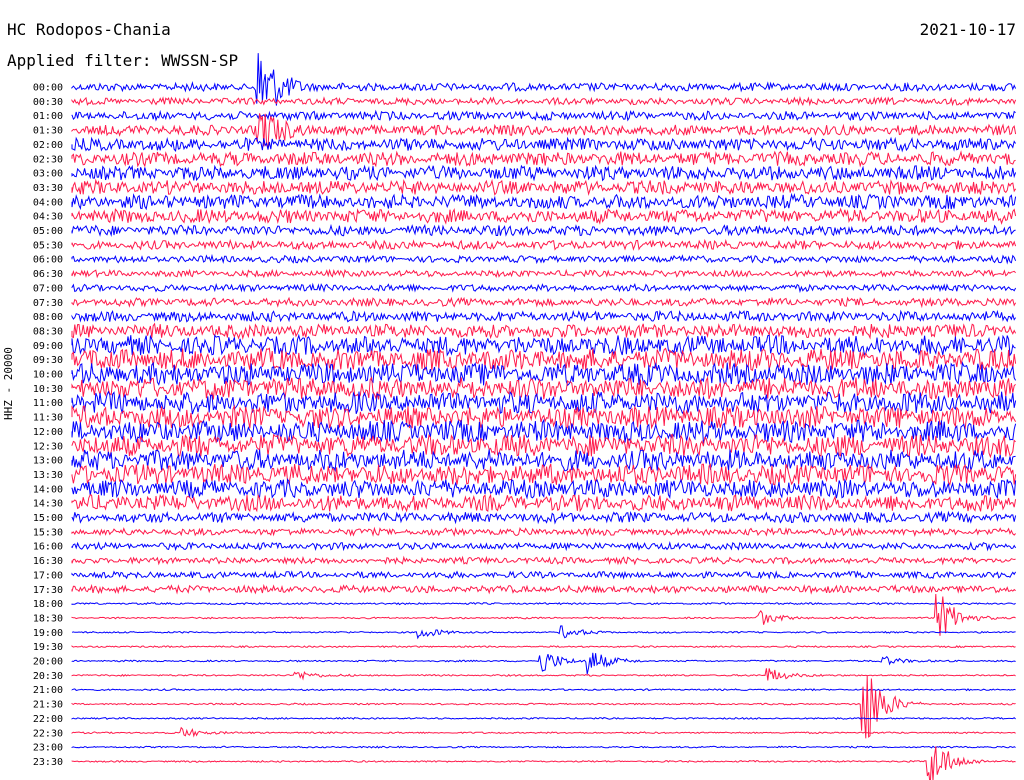 The width and height of the screenshot is (1024, 780). I want to click on row-time-label: 05:30, so click(48, 245).